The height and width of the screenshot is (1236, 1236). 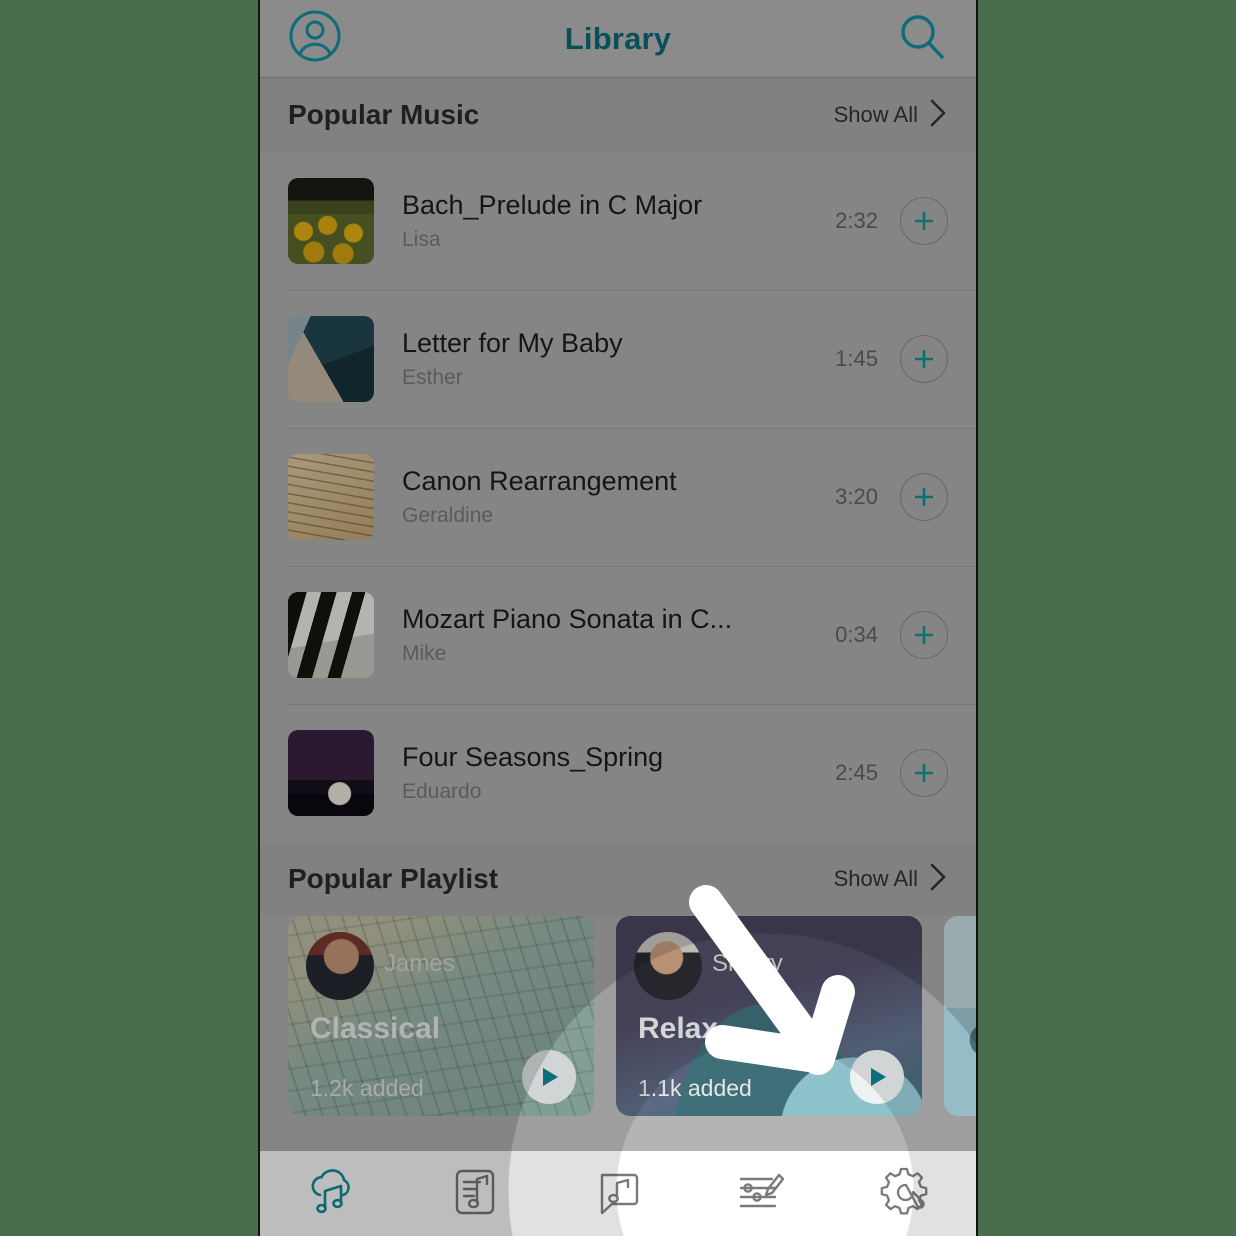 What do you see at coordinates (539, 481) in the screenshot?
I see `song-title: Canon Rearrangement` at bounding box center [539, 481].